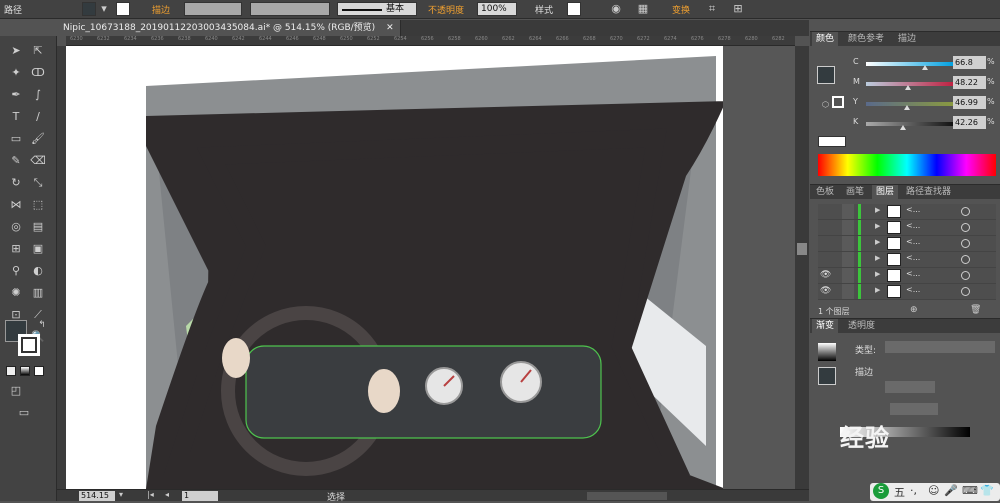 This screenshot has height=503, width=1000. Describe the element at coordinates (497, 9) in the screenshot. I see `opacity-input: 100%` at that location.